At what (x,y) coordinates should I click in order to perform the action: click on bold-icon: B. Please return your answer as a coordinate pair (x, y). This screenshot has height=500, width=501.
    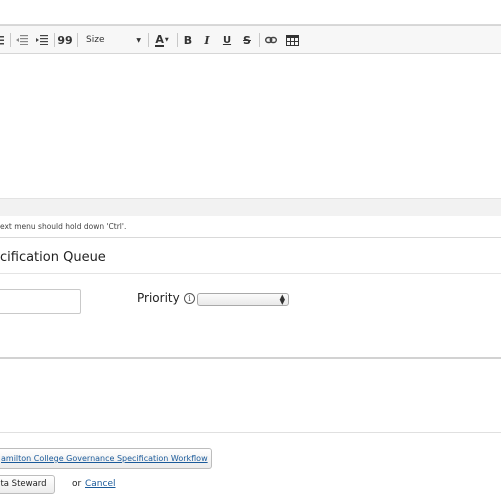
    Looking at the image, I should click on (188, 40).